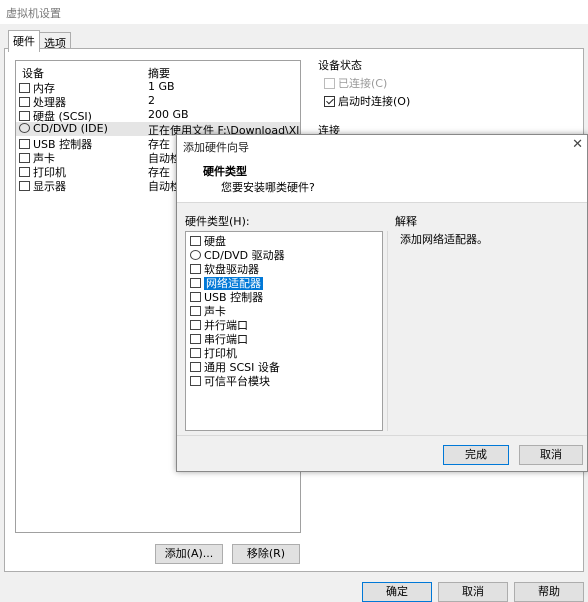 The width and height of the screenshot is (588, 602). I want to click on hardware-type-label: 硬件类型(H):, so click(217, 221).